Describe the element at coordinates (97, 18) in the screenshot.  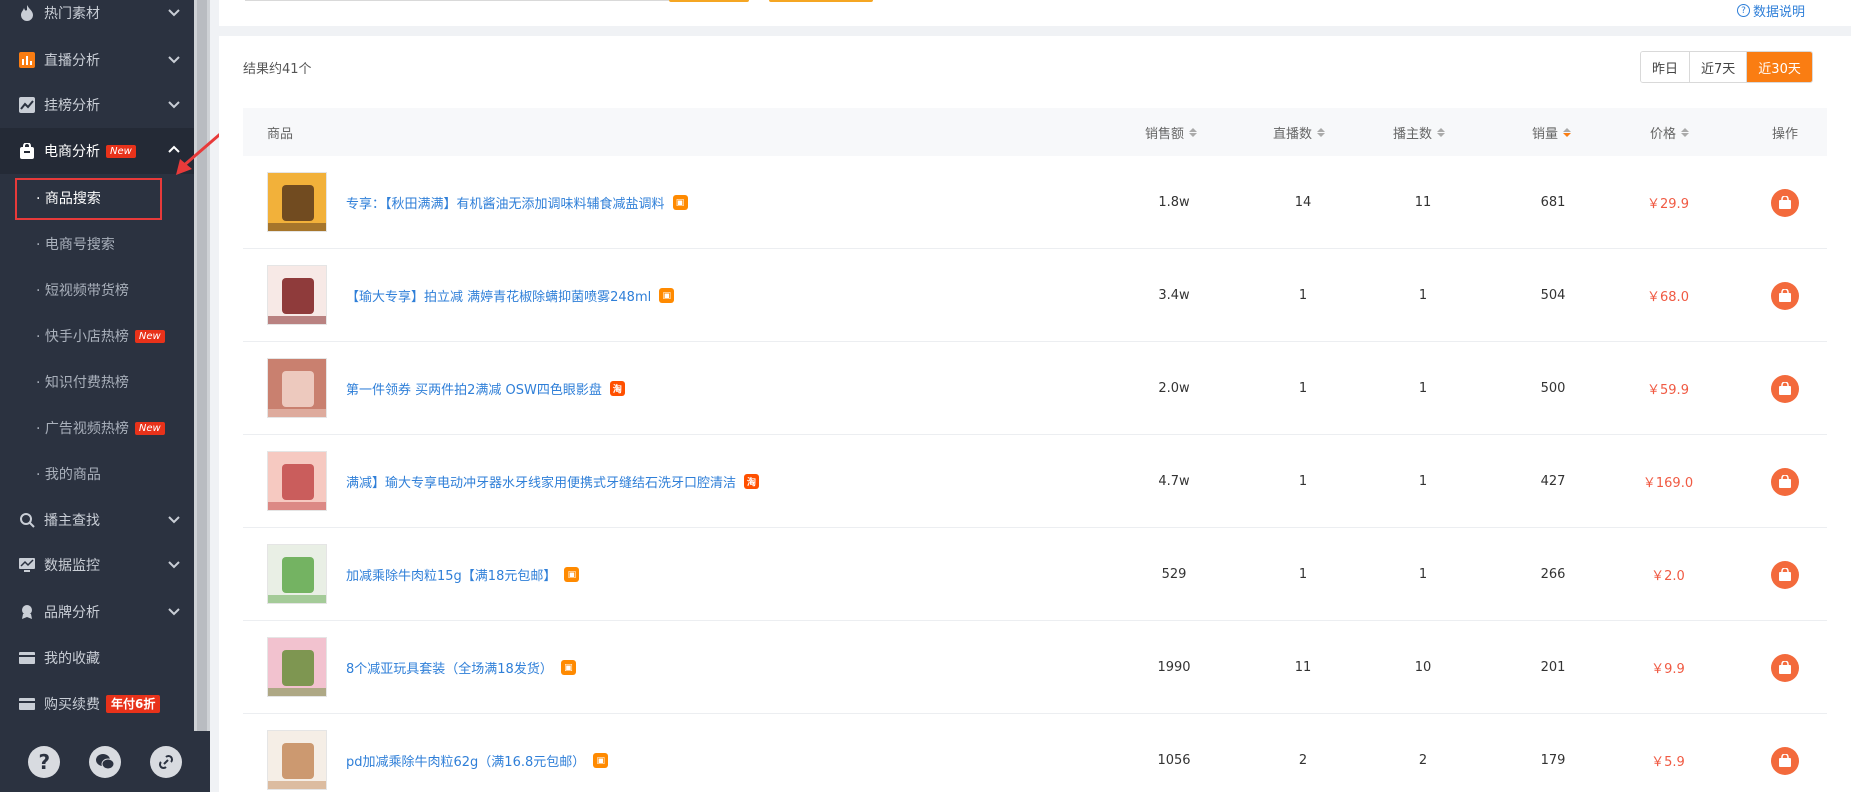
I see `sidebar-item-hot-materials: 热门素材` at that location.